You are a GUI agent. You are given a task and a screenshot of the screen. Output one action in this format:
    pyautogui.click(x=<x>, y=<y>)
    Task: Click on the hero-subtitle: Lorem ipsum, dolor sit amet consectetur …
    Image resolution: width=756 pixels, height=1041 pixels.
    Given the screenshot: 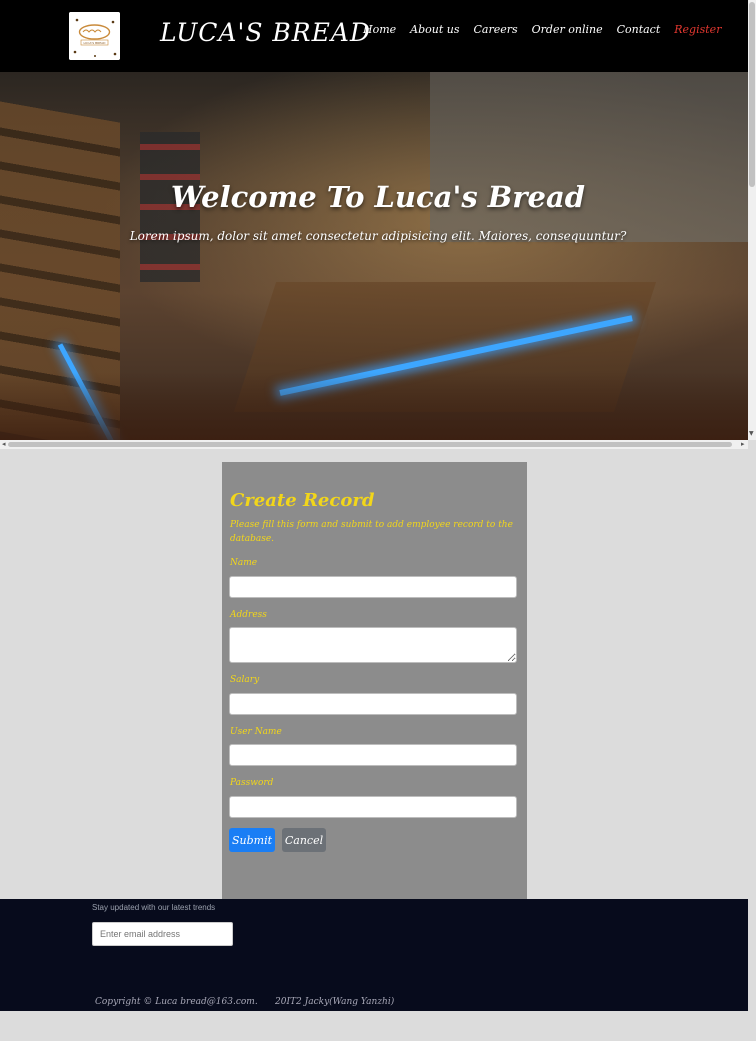 What is the action you would take?
    pyautogui.click(x=378, y=236)
    